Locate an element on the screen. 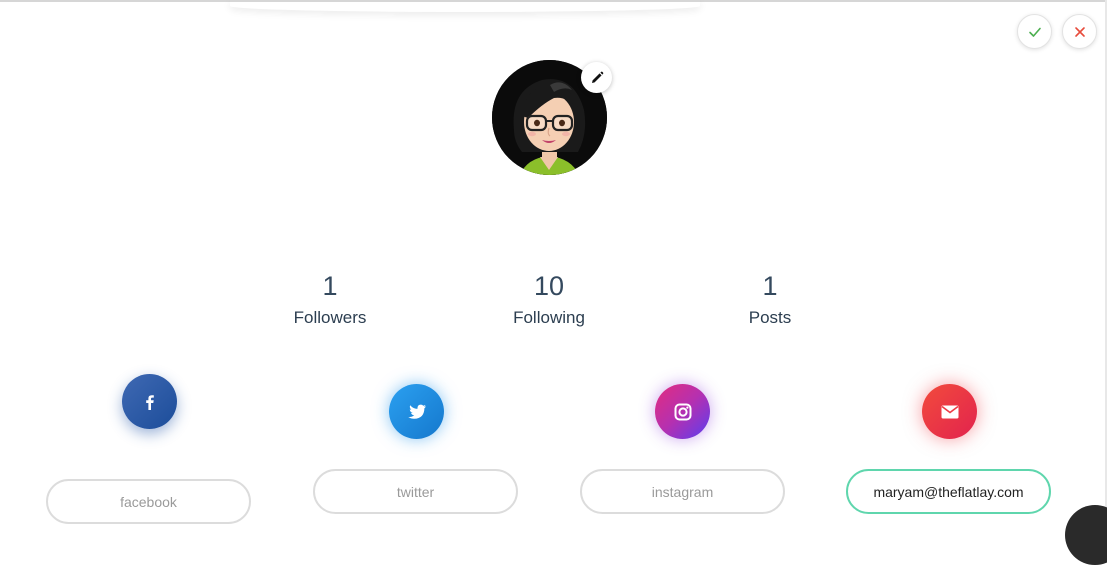 The height and width of the screenshot is (565, 1107). facebook-icon is located at coordinates (149, 402).